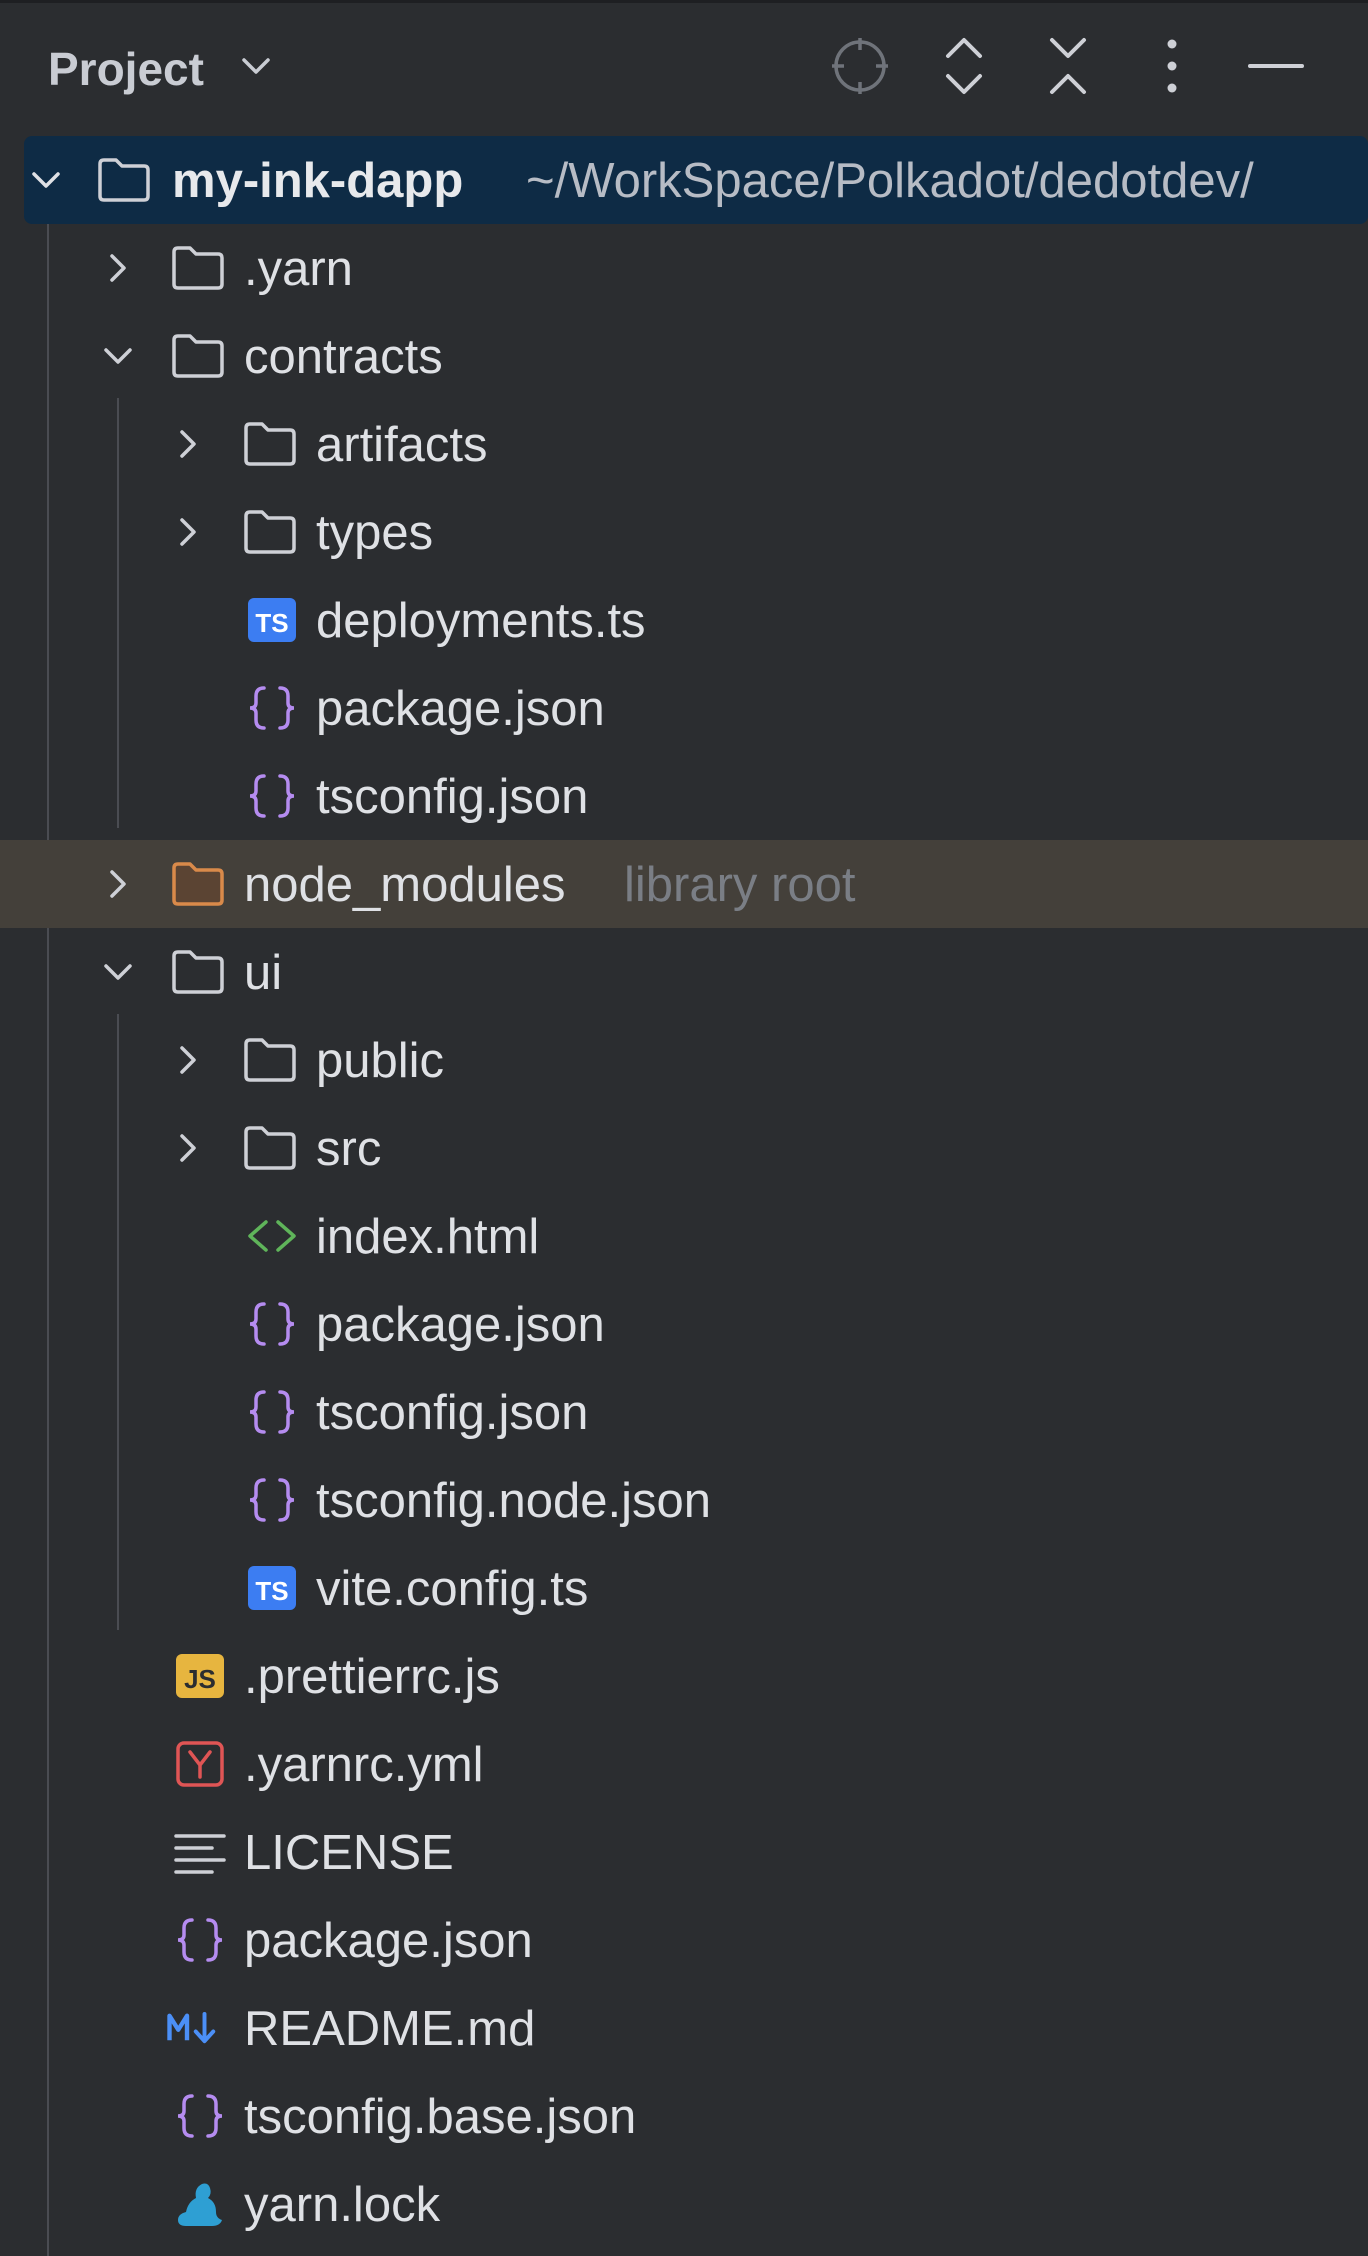 Image resolution: width=1368 pixels, height=2256 pixels. What do you see at coordinates (684, 1236) in the screenshot?
I see `tree-node-index-html: index.html` at bounding box center [684, 1236].